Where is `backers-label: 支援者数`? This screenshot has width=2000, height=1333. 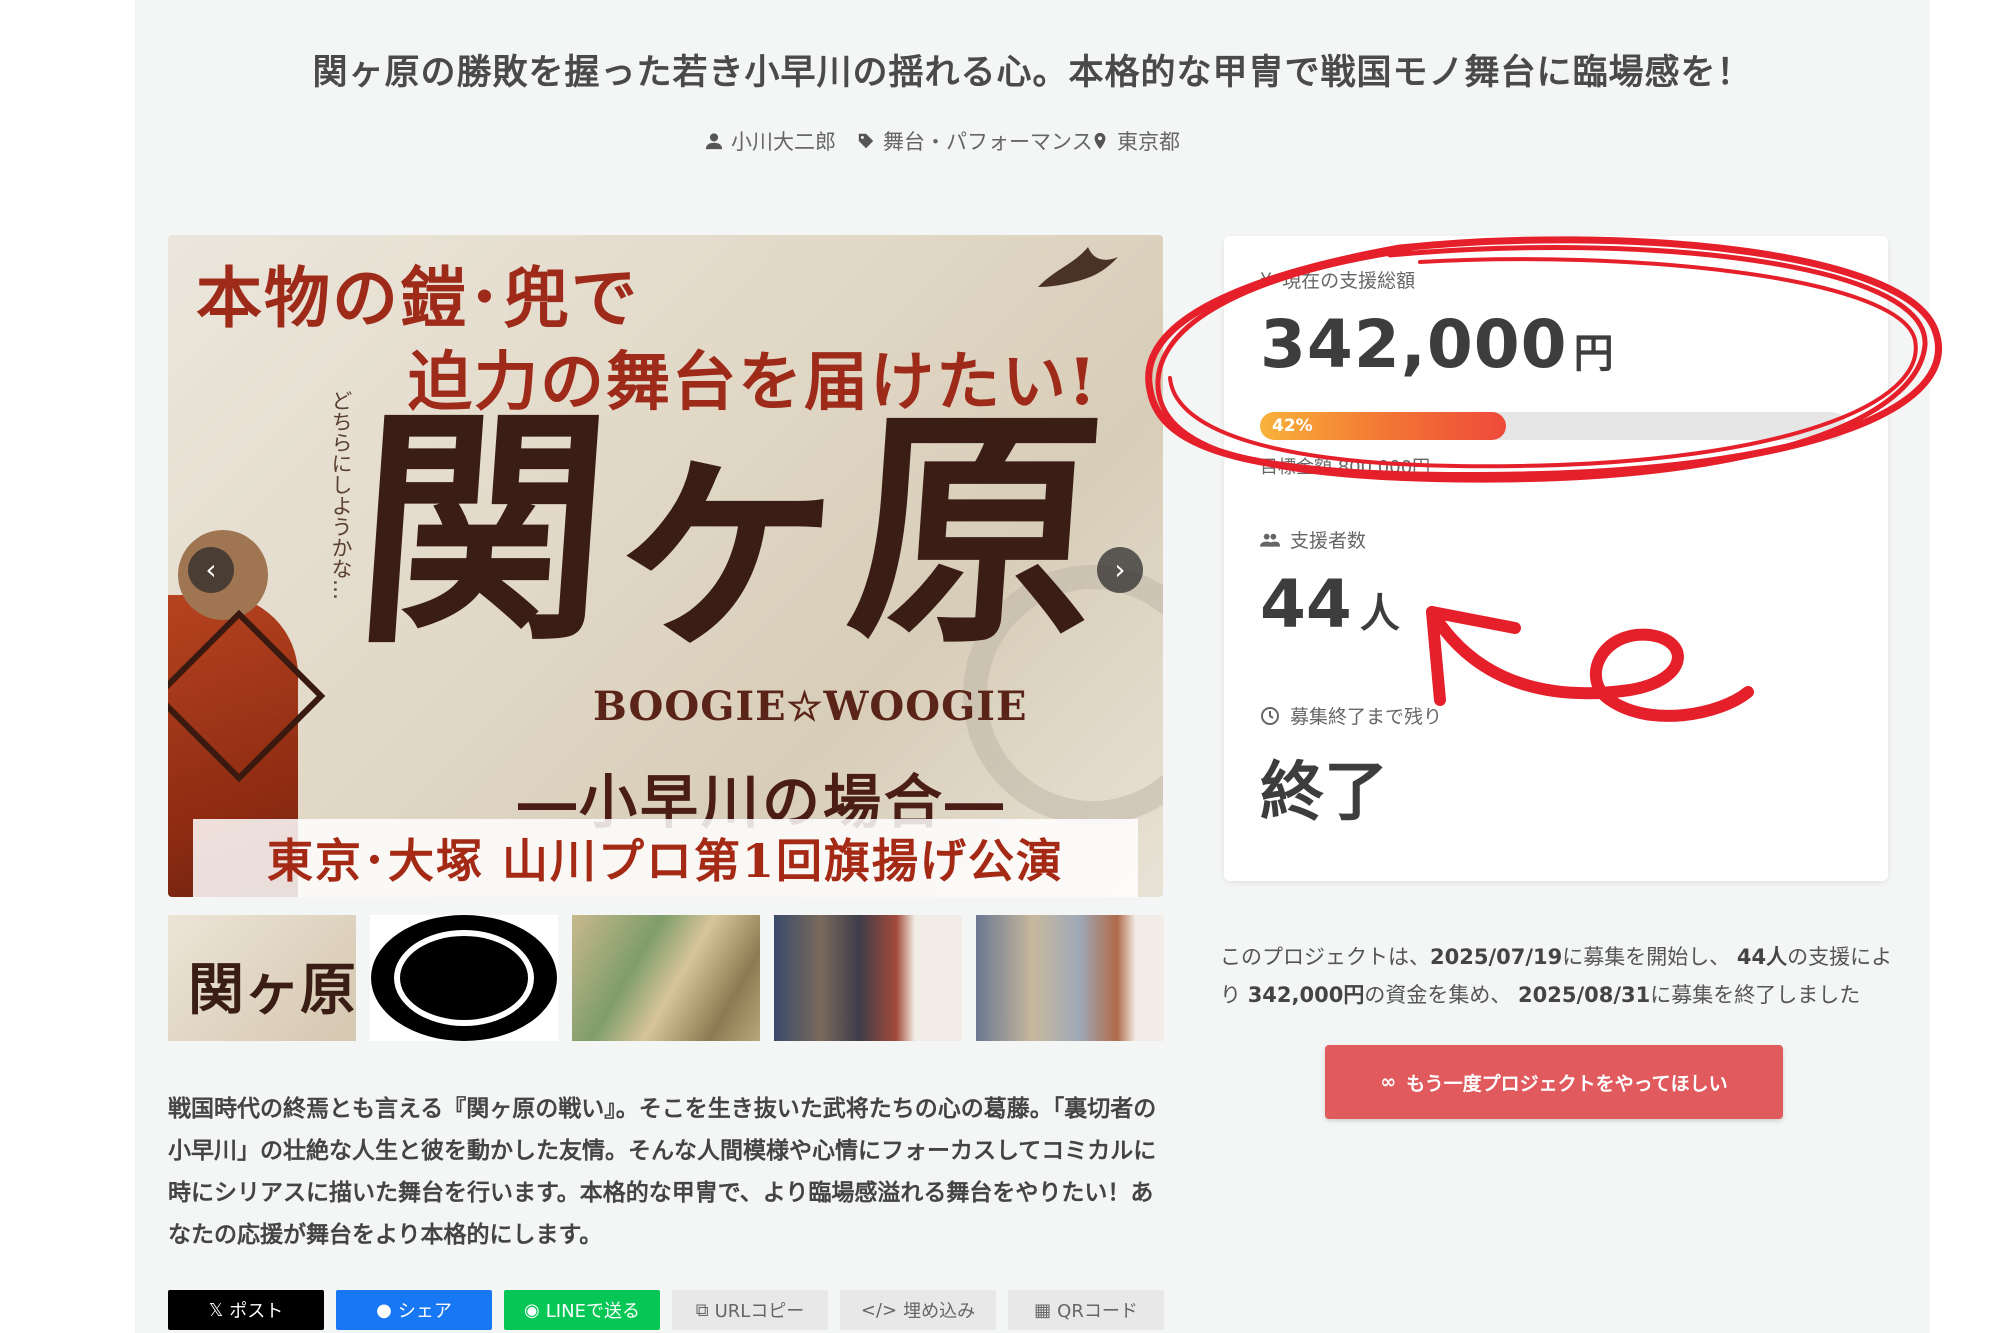 backers-label: 支援者数 is located at coordinates (1313, 539).